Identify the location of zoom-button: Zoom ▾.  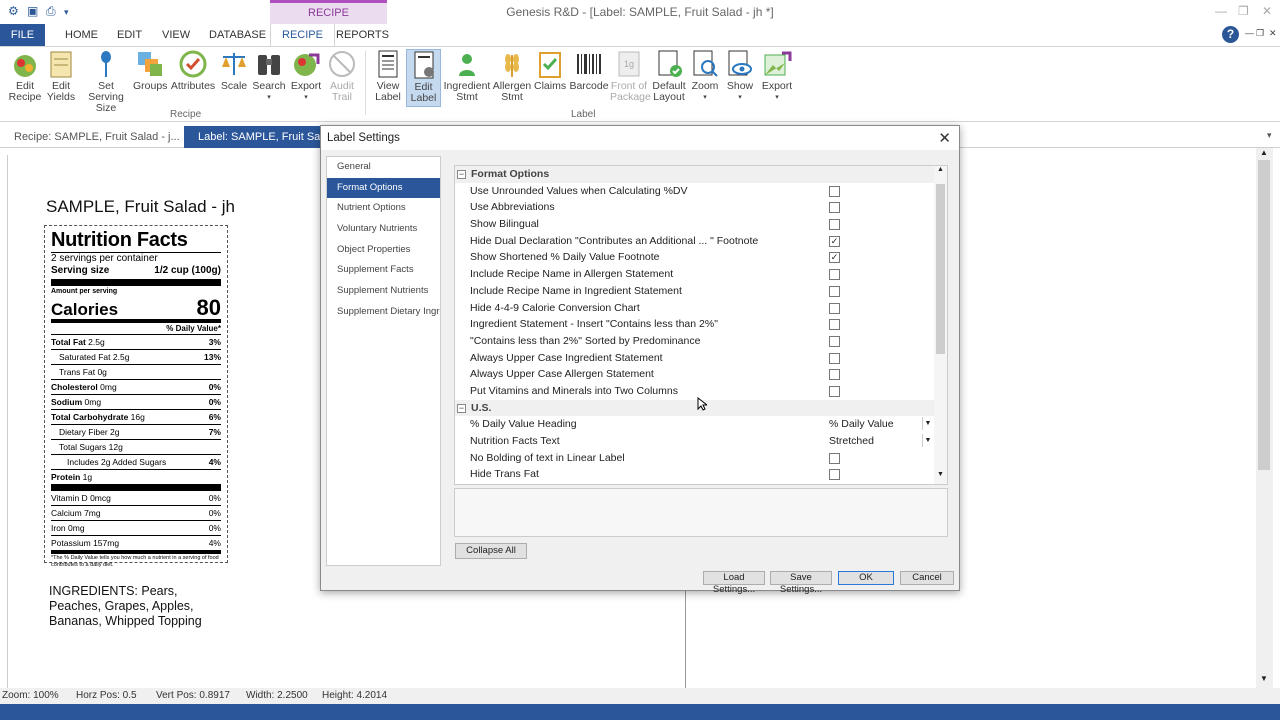
(705, 76).